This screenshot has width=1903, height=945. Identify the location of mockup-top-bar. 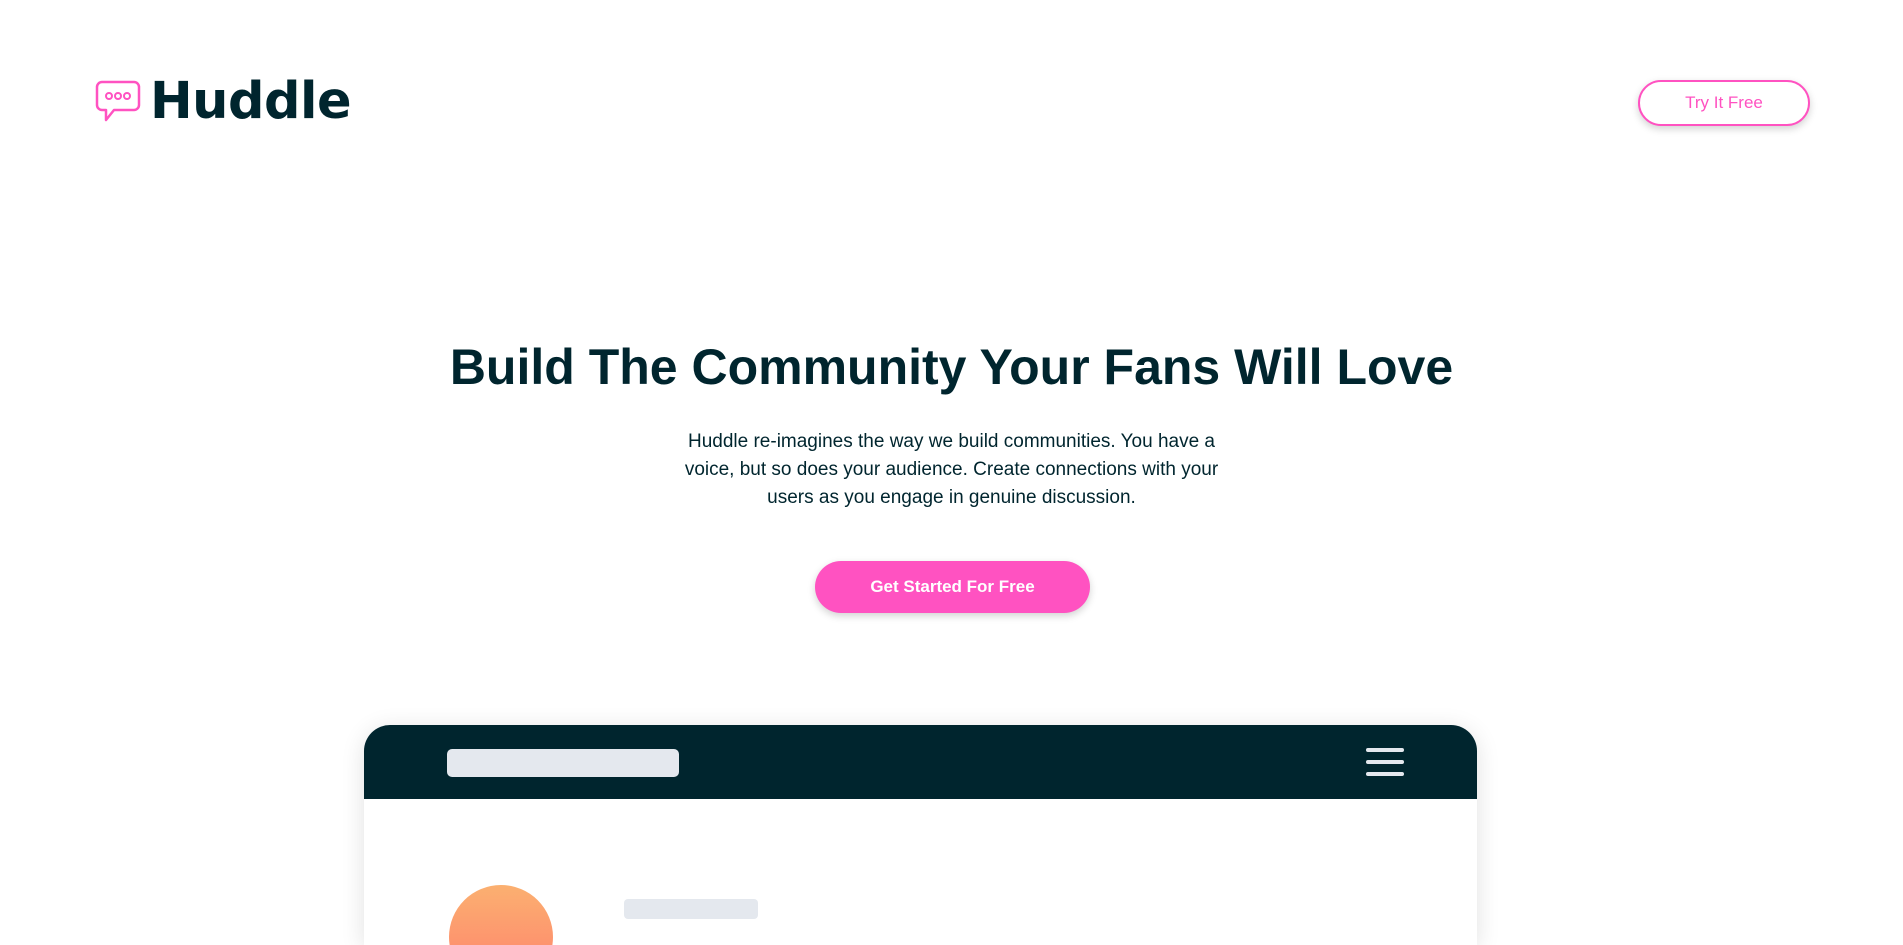
(920, 762).